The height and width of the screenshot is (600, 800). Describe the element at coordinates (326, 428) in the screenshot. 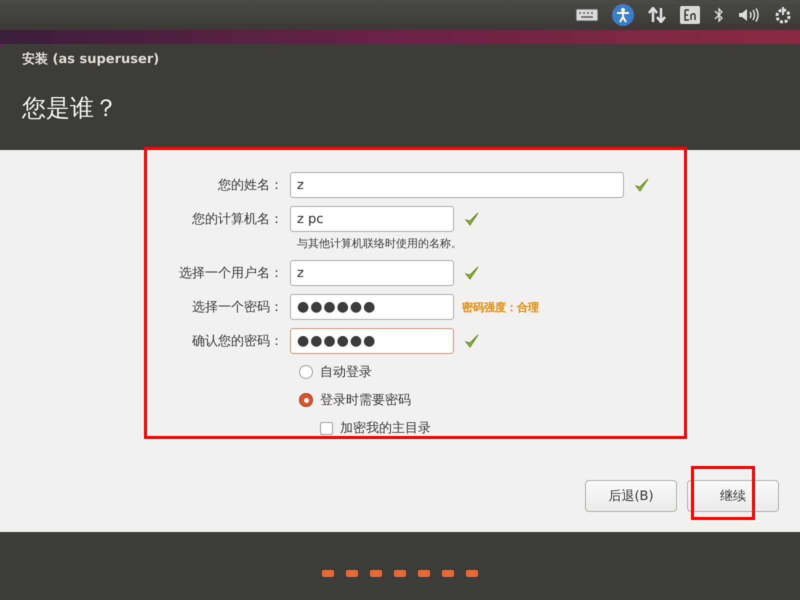

I see `checkbox` at that location.